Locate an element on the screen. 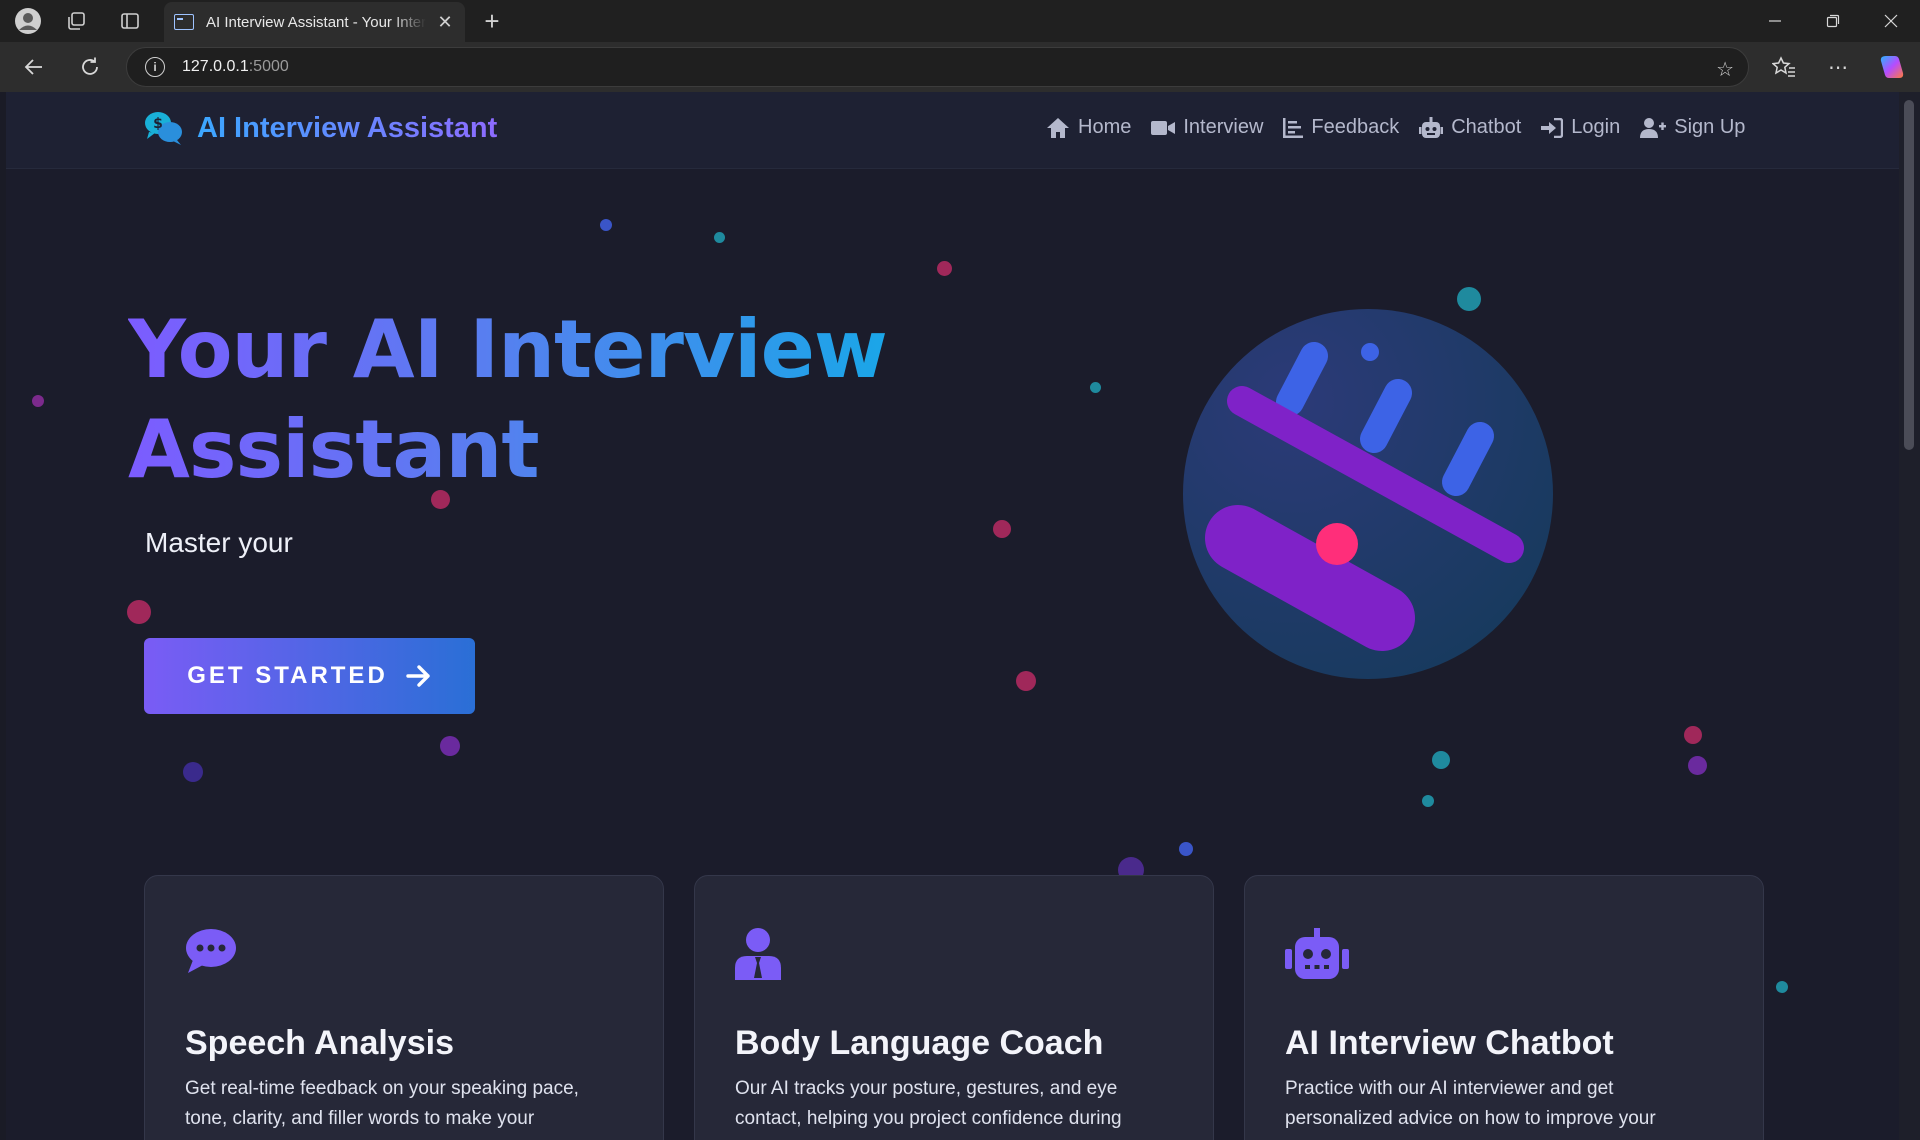 This screenshot has height=1140, width=1920. feature-title: Speech Analysis is located at coordinates (319, 1043).